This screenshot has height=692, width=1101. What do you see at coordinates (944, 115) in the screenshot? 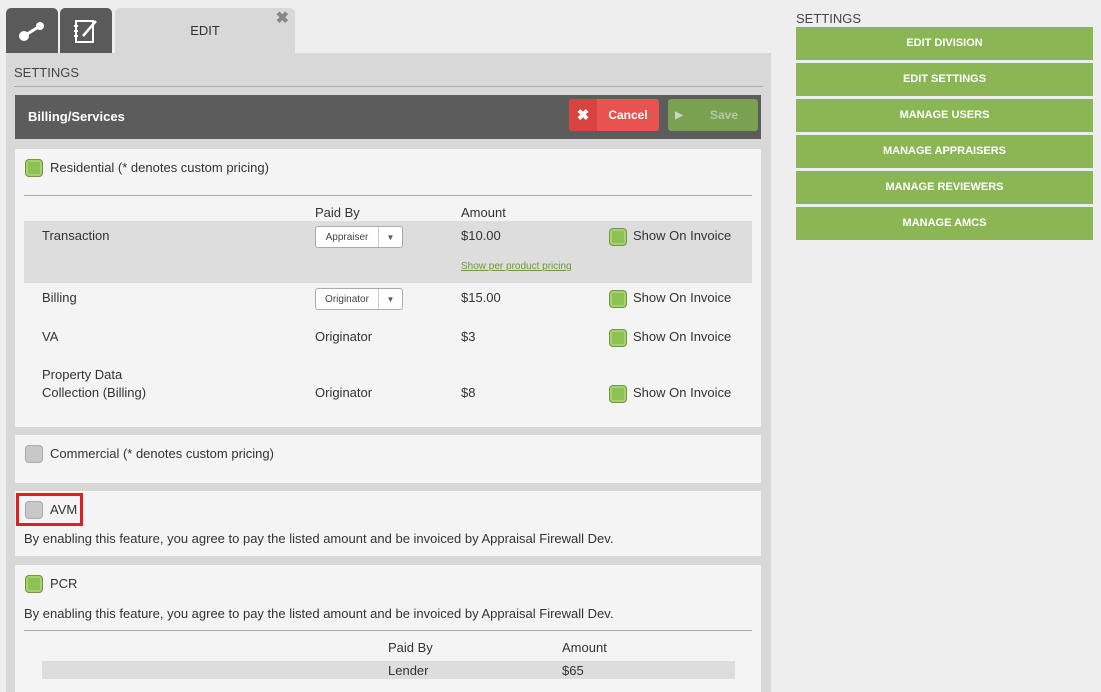
I see `manage-users-button: MANAGE USERS` at bounding box center [944, 115].